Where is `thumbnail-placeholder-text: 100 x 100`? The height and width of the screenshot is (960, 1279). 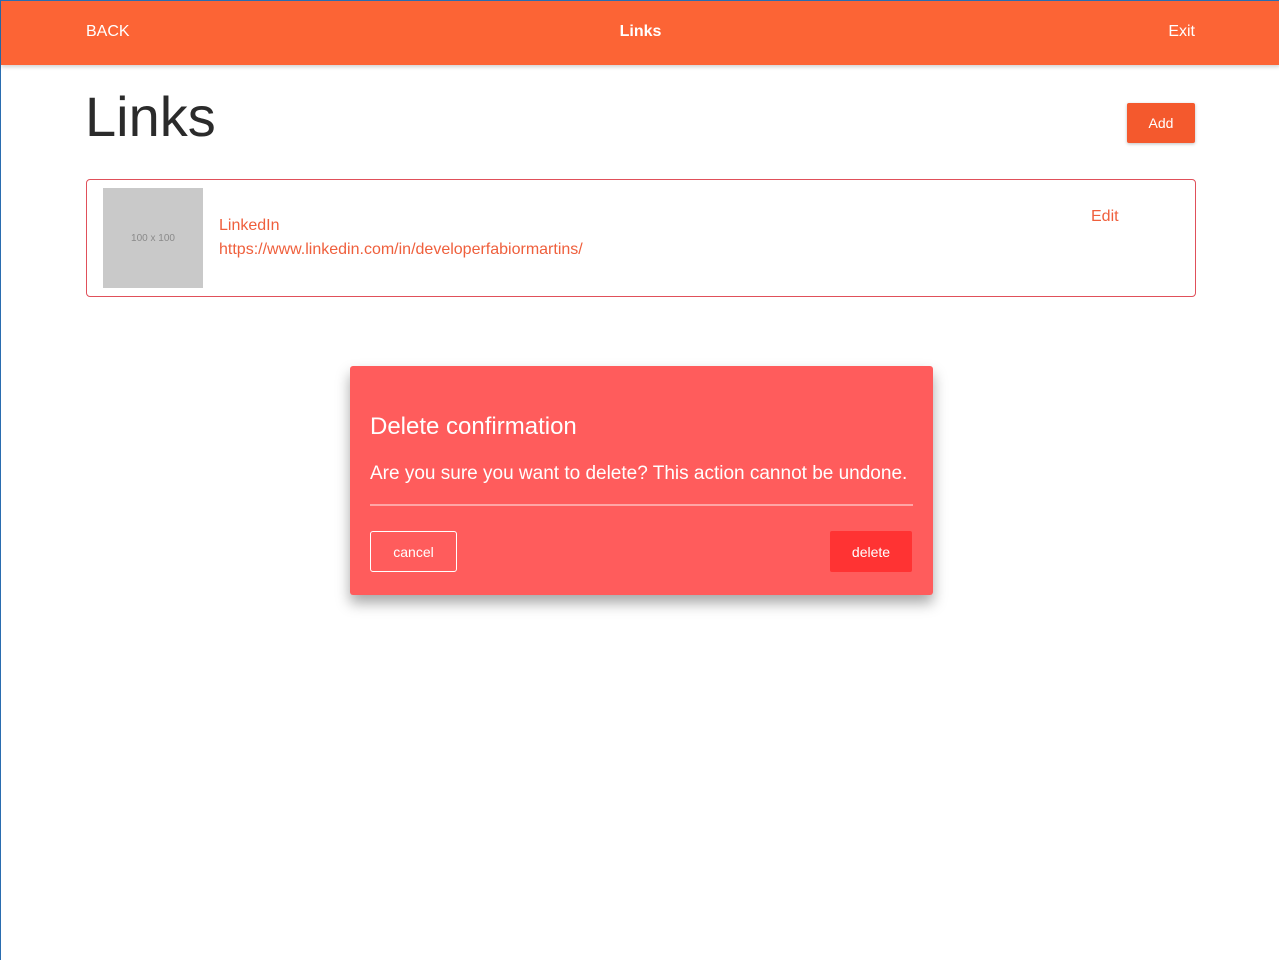 thumbnail-placeholder-text: 100 x 100 is located at coordinates (153, 238).